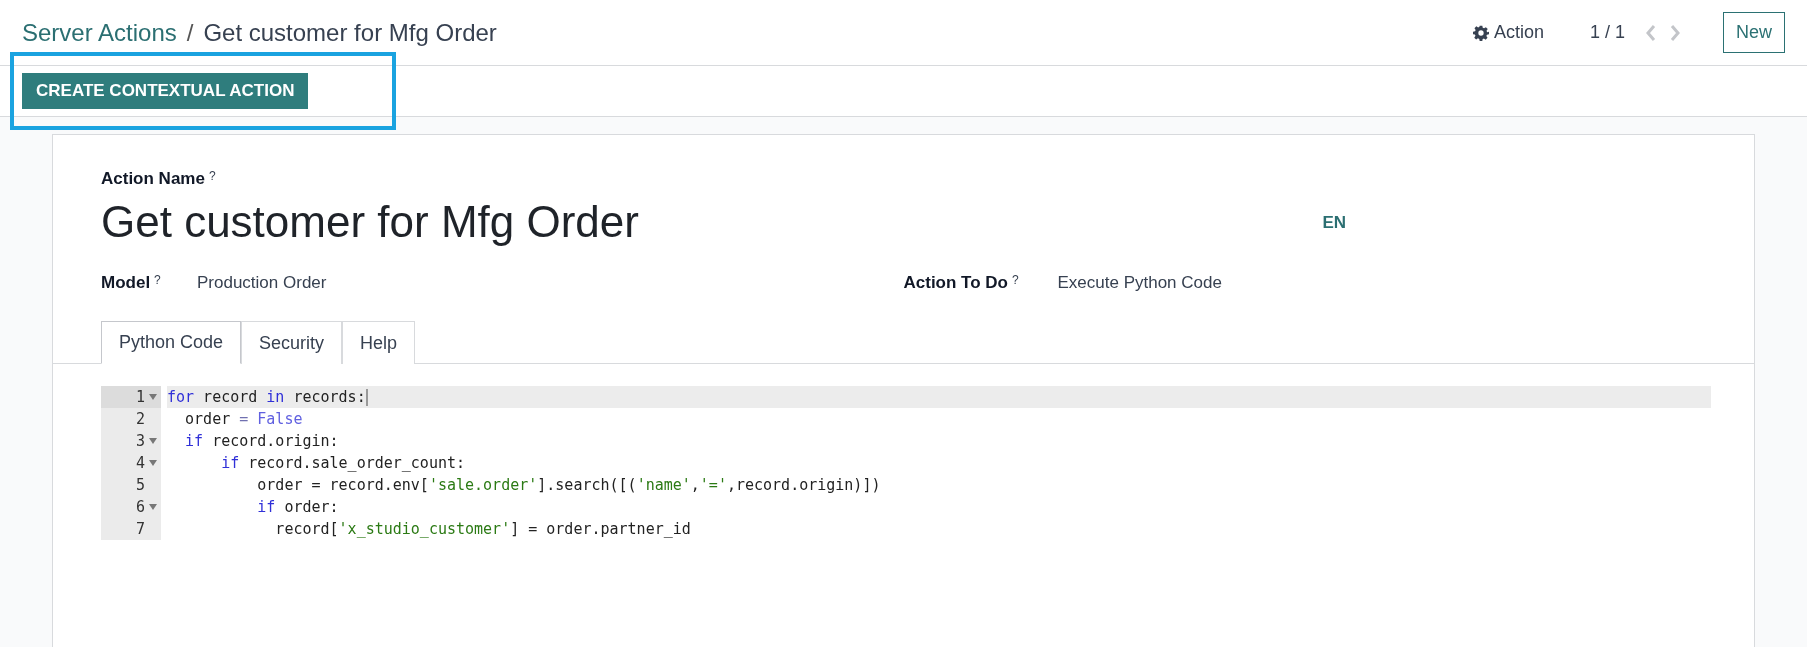  What do you see at coordinates (140, 397) in the screenshot?
I see `line-number: 1` at bounding box center [140, 397].